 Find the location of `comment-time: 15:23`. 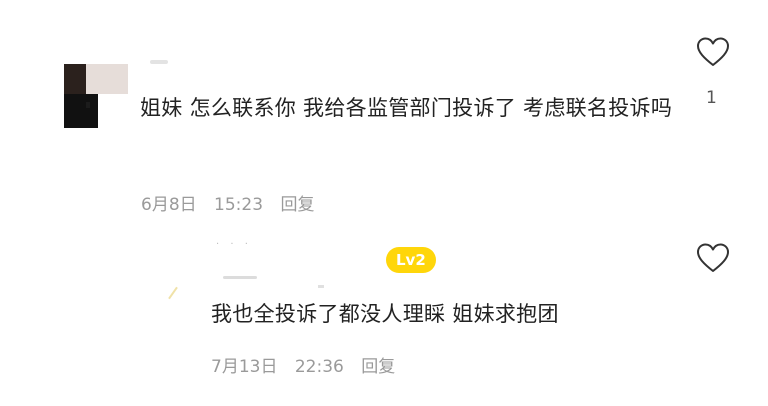

comment-time: 15:23 is located at coordinates (239, 205).